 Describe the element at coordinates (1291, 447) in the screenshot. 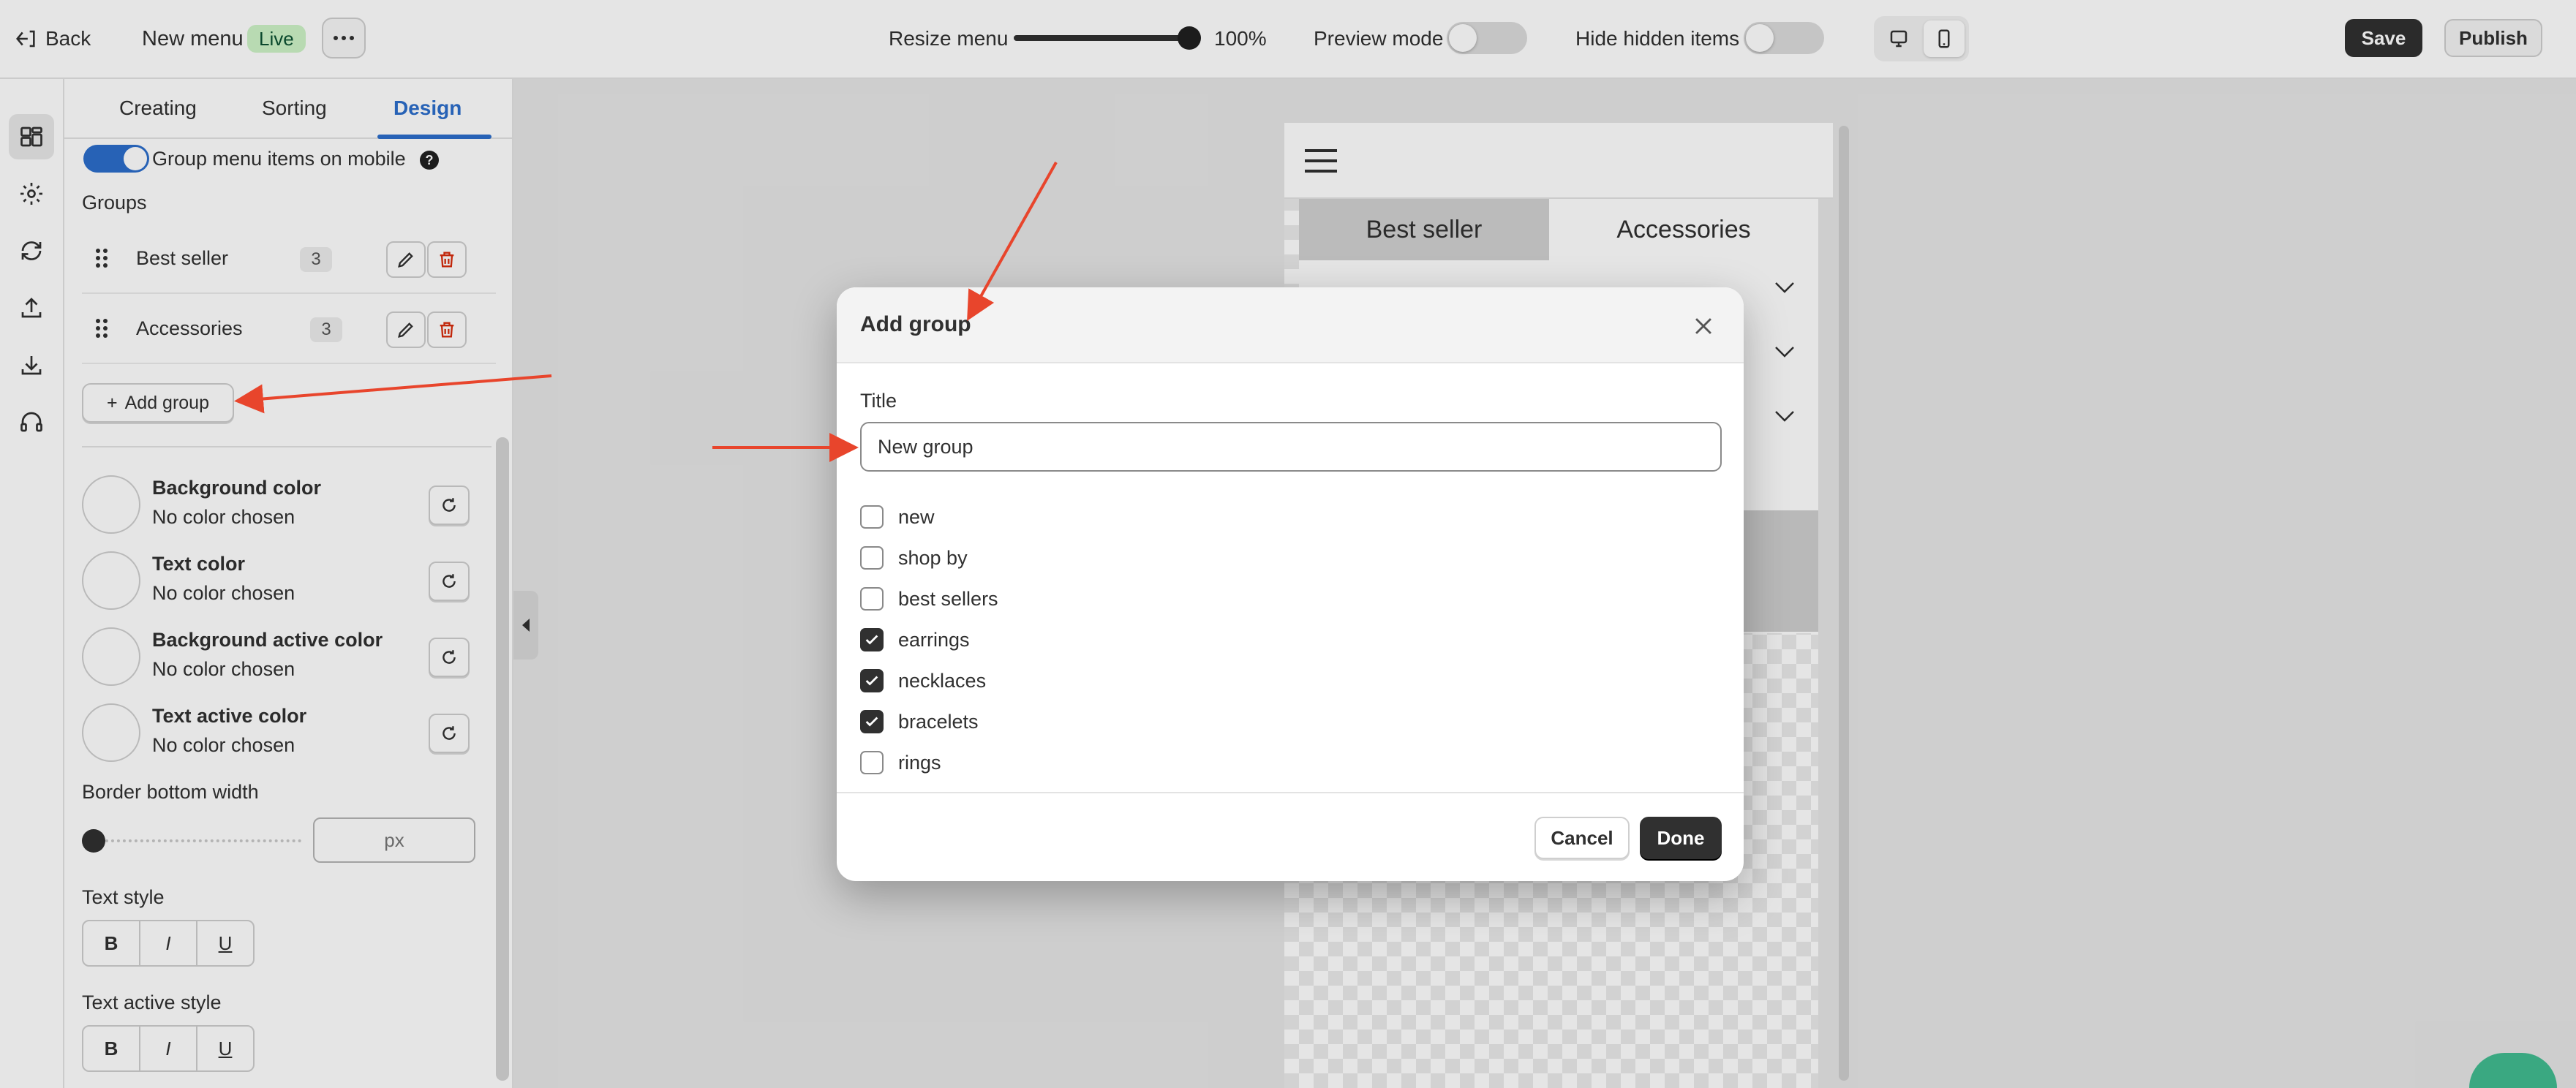

I see `group-title-input` at that location.